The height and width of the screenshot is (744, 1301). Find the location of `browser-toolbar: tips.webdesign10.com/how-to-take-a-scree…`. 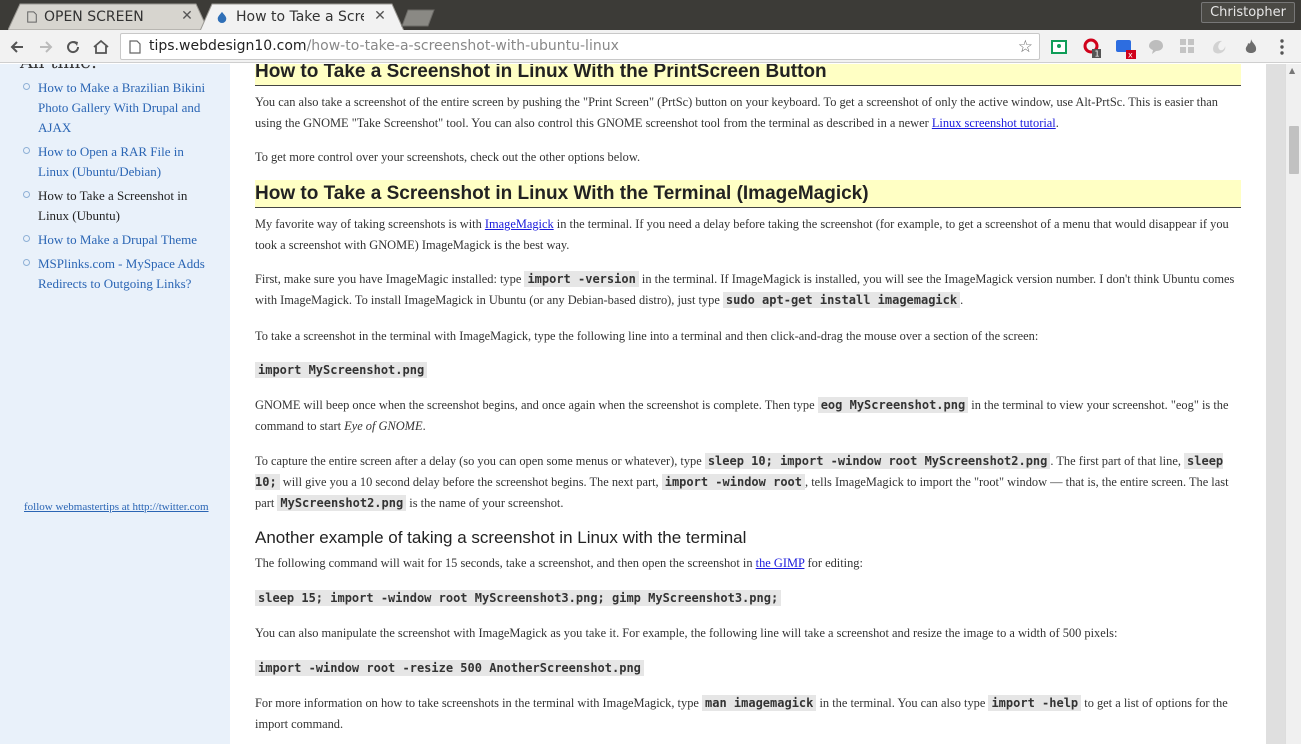

browser-toolbar: tips.webdesign10.com/how-to-take-a-scree… is located at coordinates (650, 46).